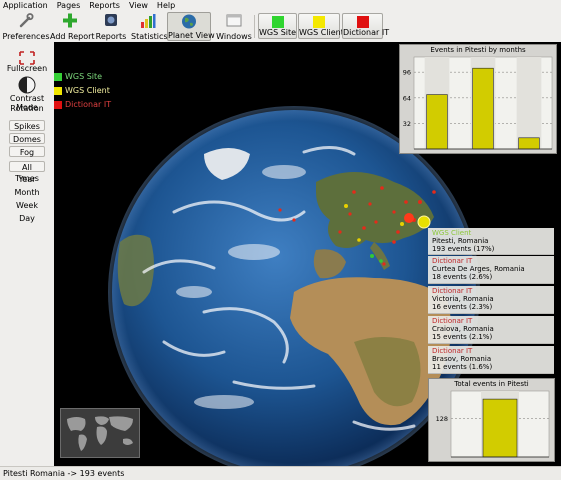 The width and height of the screenshot is (561, 480). I want to click on legend-label: WGS Client, so click(87, 90).